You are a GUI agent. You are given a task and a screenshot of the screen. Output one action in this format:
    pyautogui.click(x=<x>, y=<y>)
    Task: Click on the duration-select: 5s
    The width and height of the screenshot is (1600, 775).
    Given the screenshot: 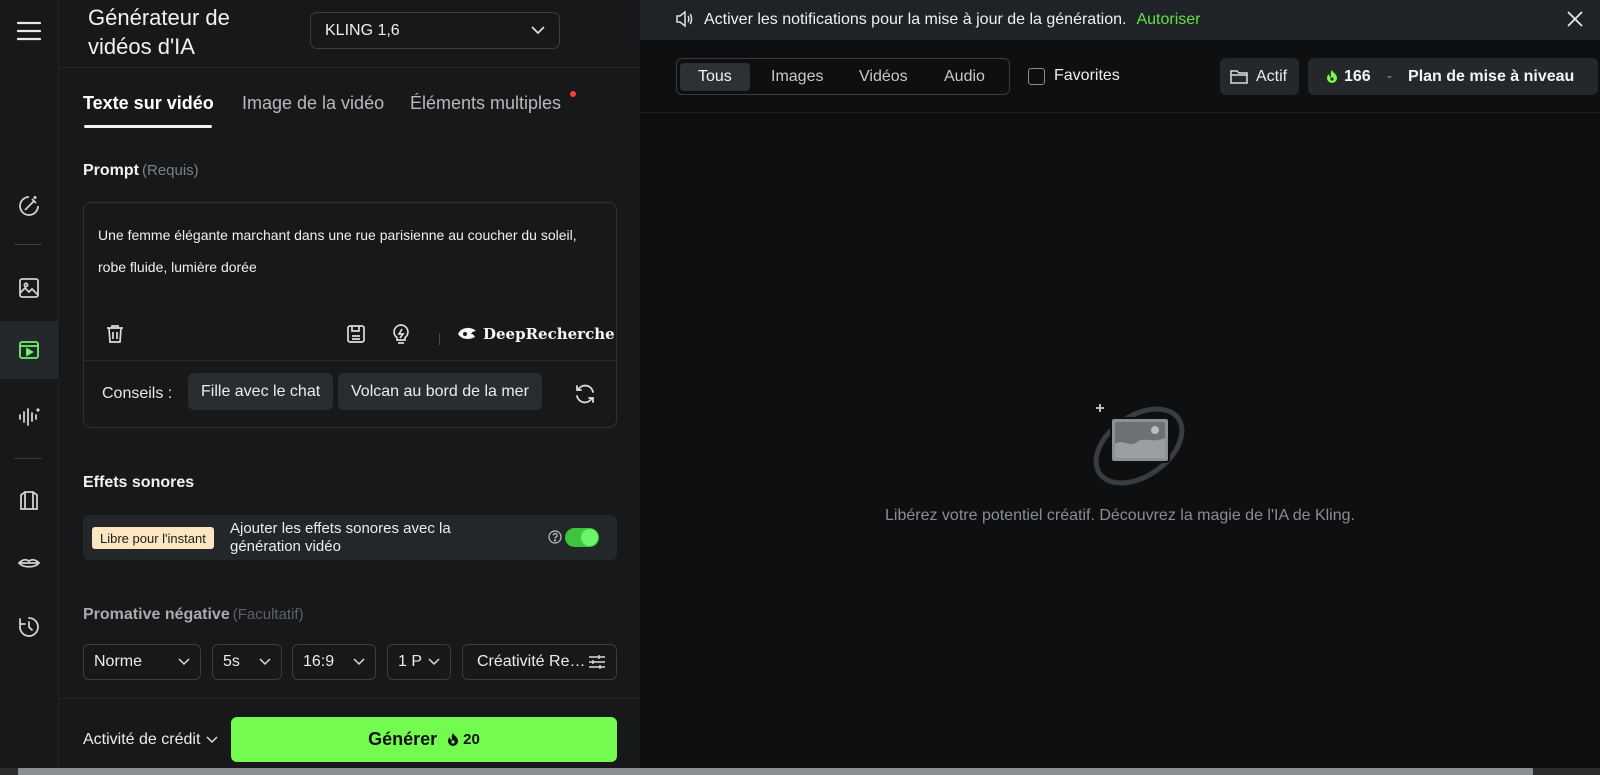 What is the action you would take?
    pyautogui.click(x=247, y=662)
    